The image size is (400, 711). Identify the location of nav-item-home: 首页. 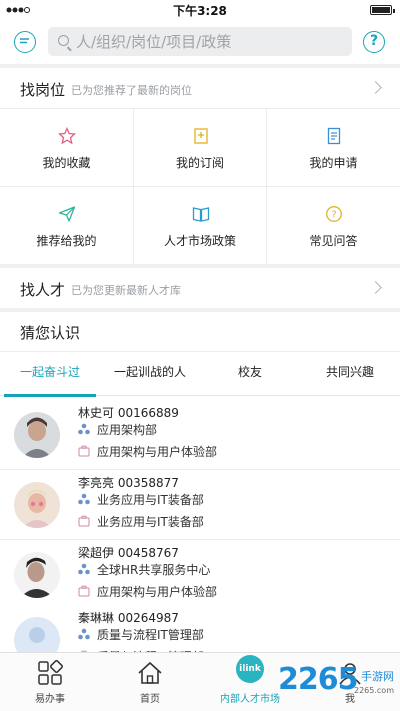
(150, 682).